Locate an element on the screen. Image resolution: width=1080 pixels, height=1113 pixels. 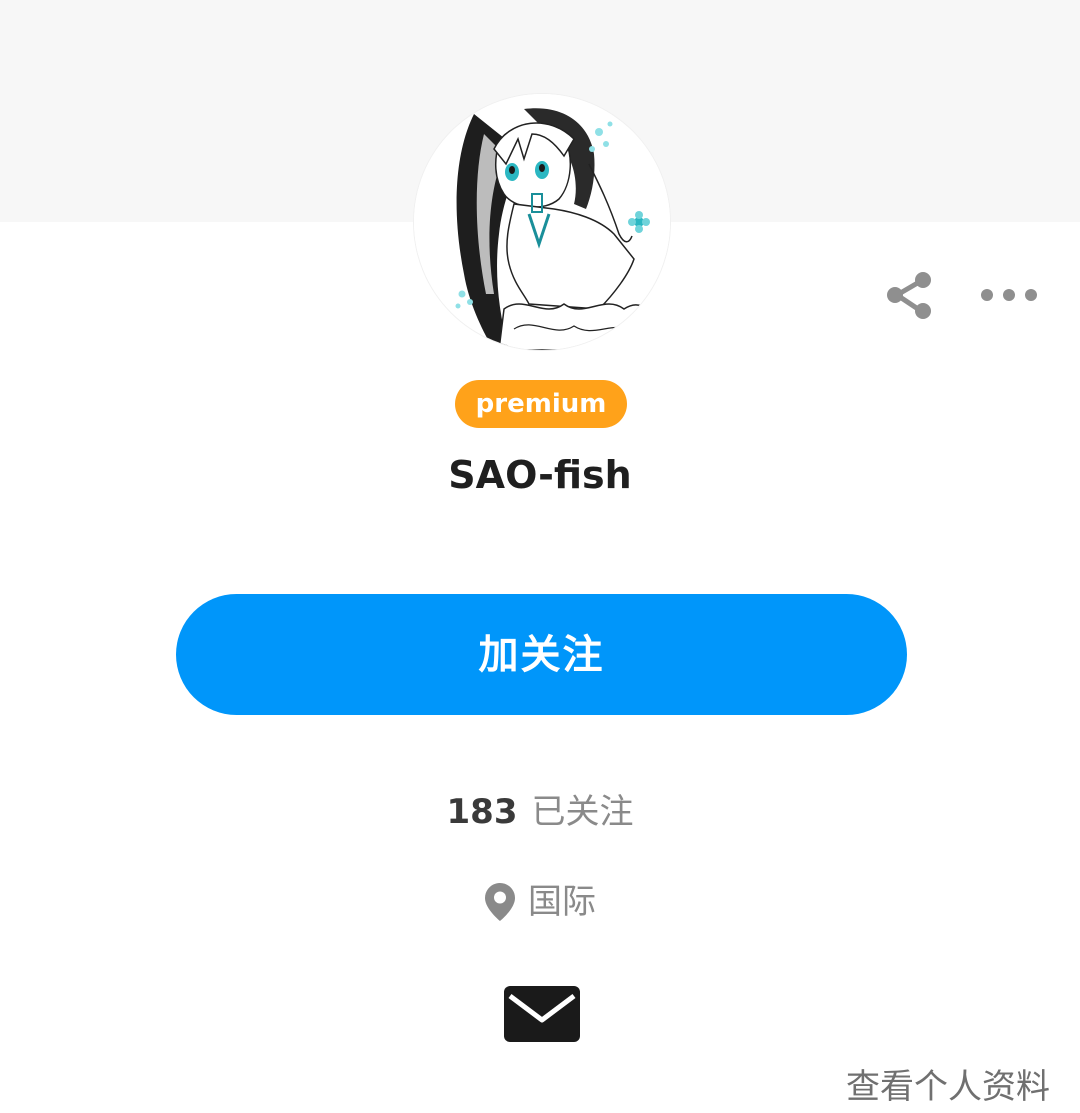
more-options-button is located at coordinates (1009, 295).